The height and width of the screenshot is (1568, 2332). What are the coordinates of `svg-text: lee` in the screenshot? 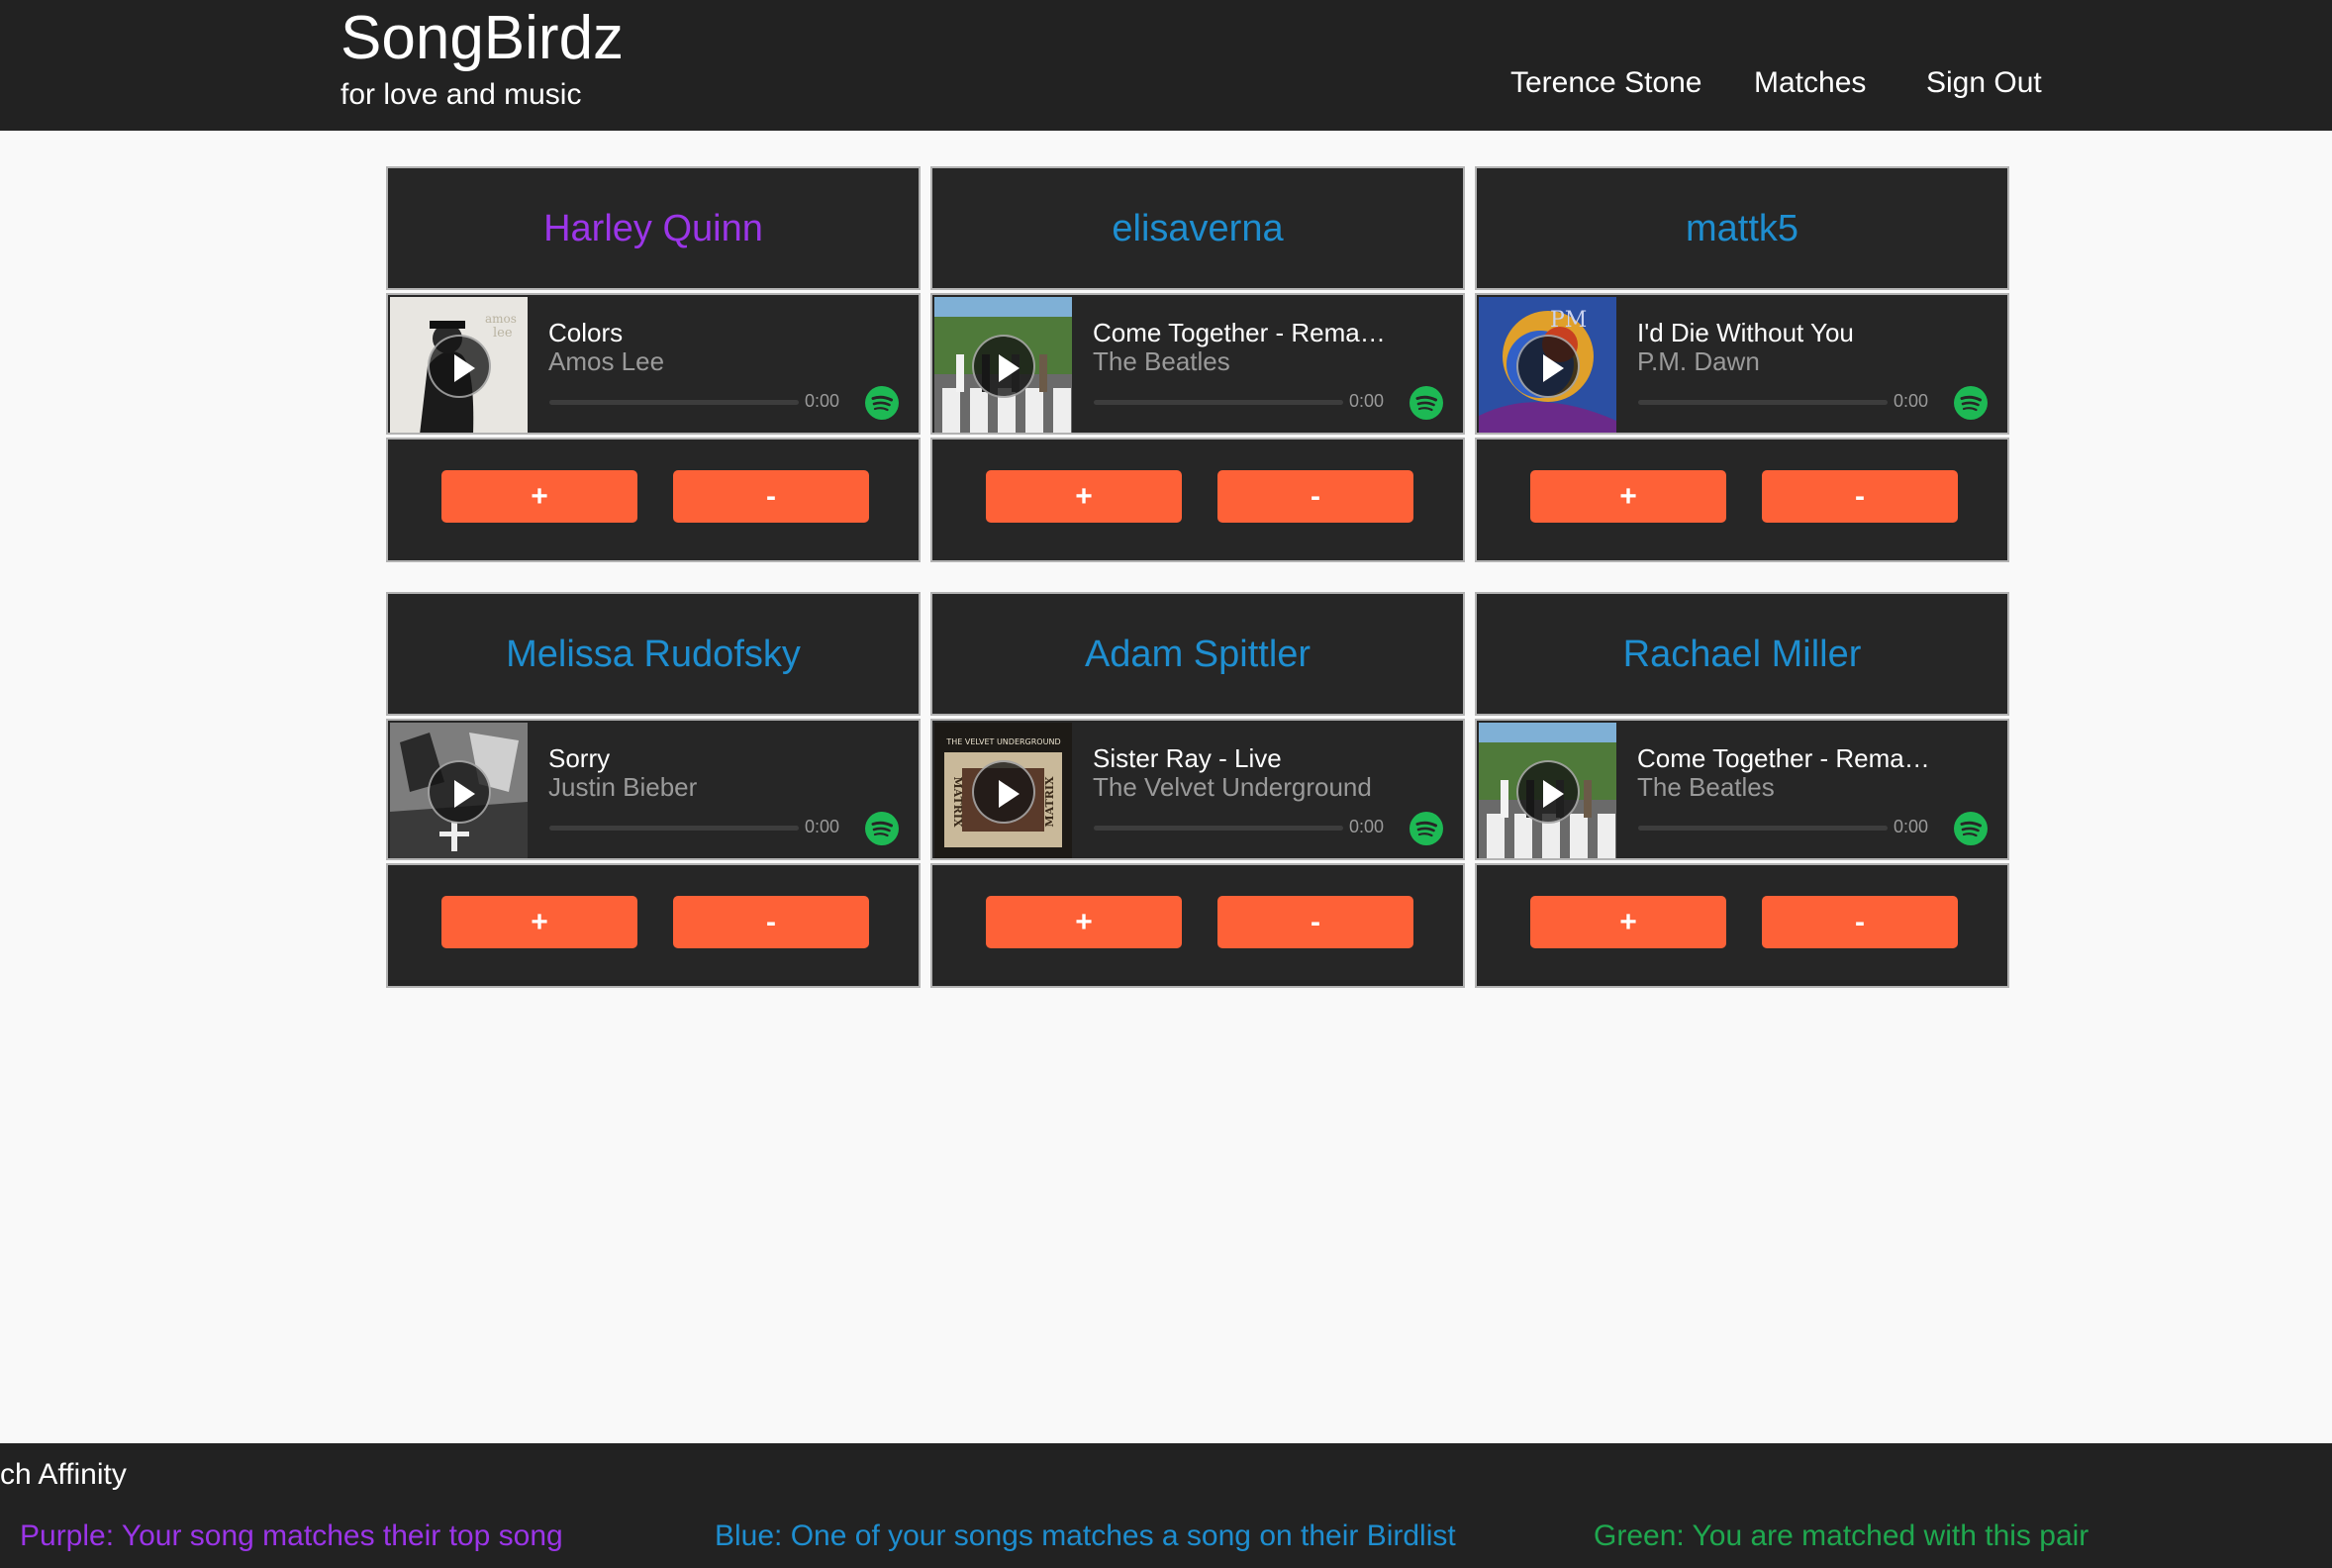 It's located at (503, 333).